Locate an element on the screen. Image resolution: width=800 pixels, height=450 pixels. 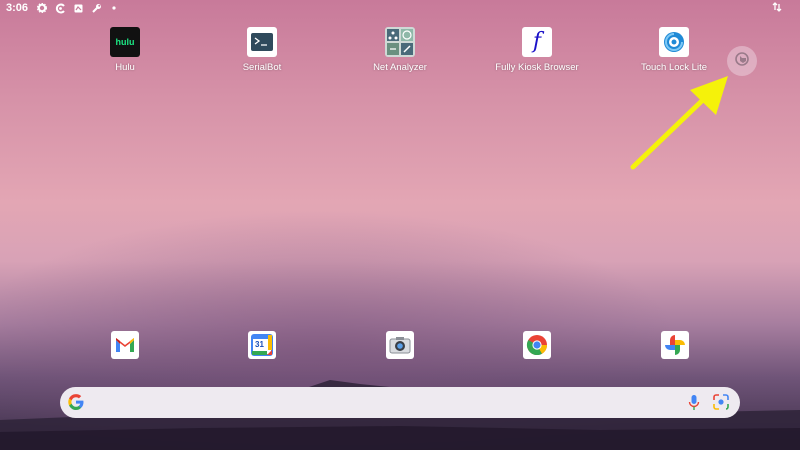
data-transfer-icon is located at coordinates (777, 8).